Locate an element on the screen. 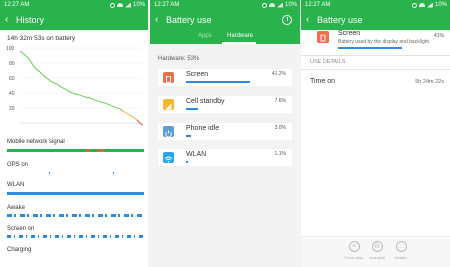 The width and height of the screenshot is (450, 267). hardware-total: Hardware: 53% is located at coordinates (179, 59).